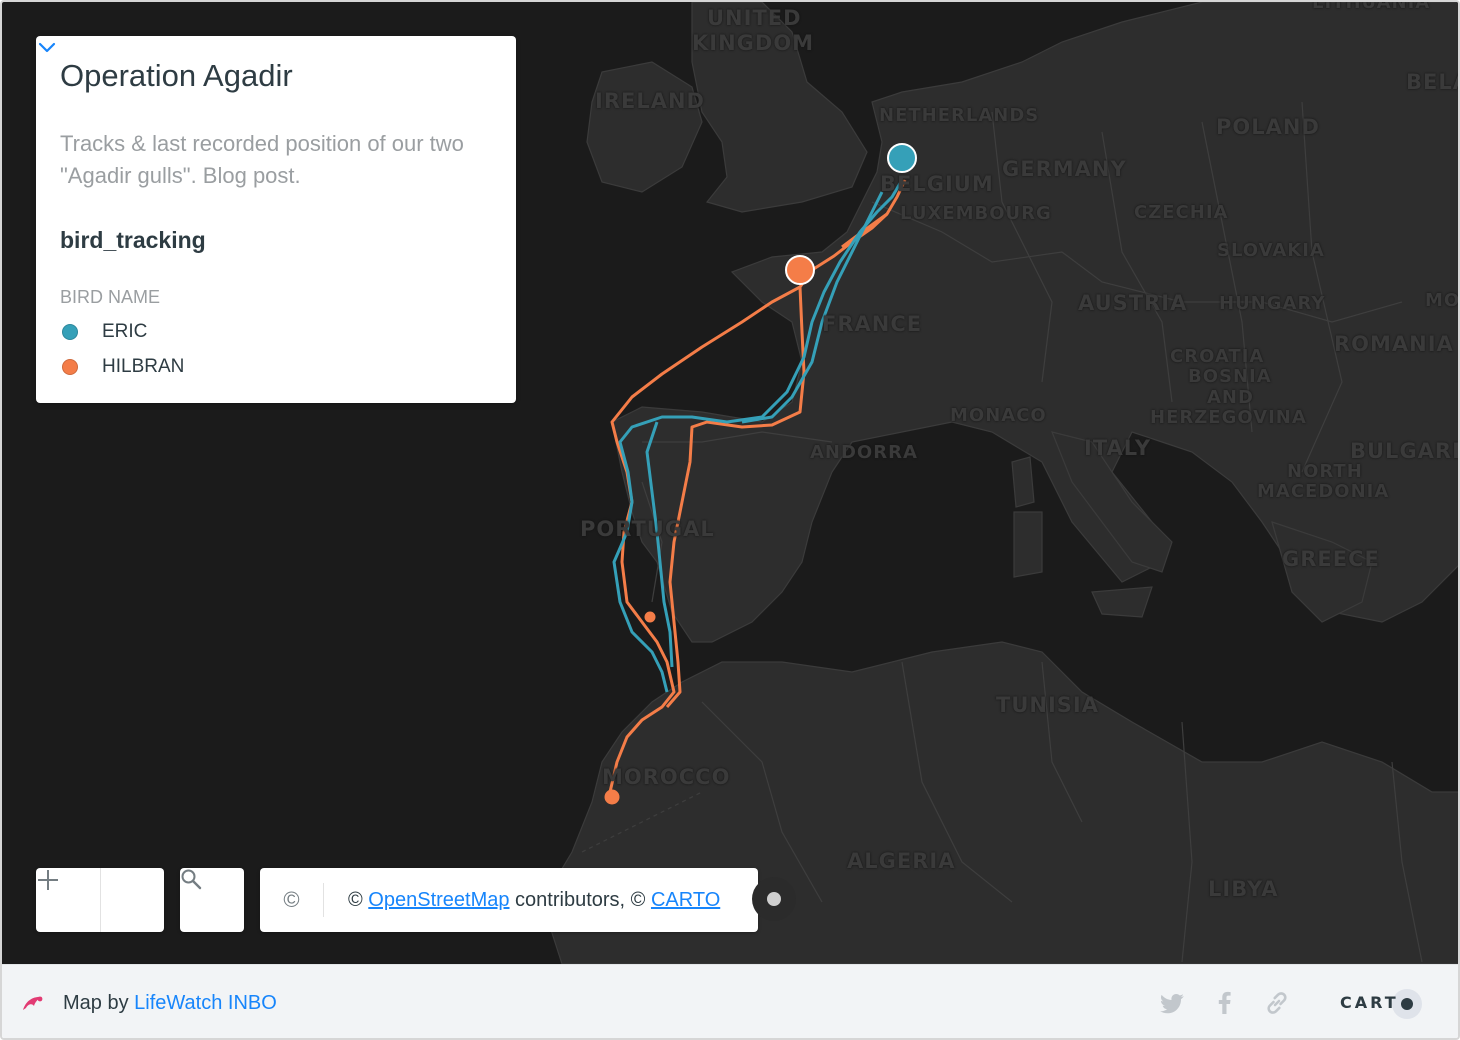 Image resolution: width=1460 pixels, height=1040 pixels. Describe the element at coordinates (872, 324) in the screenshot. I see `map-label: FRANCE` at that location.